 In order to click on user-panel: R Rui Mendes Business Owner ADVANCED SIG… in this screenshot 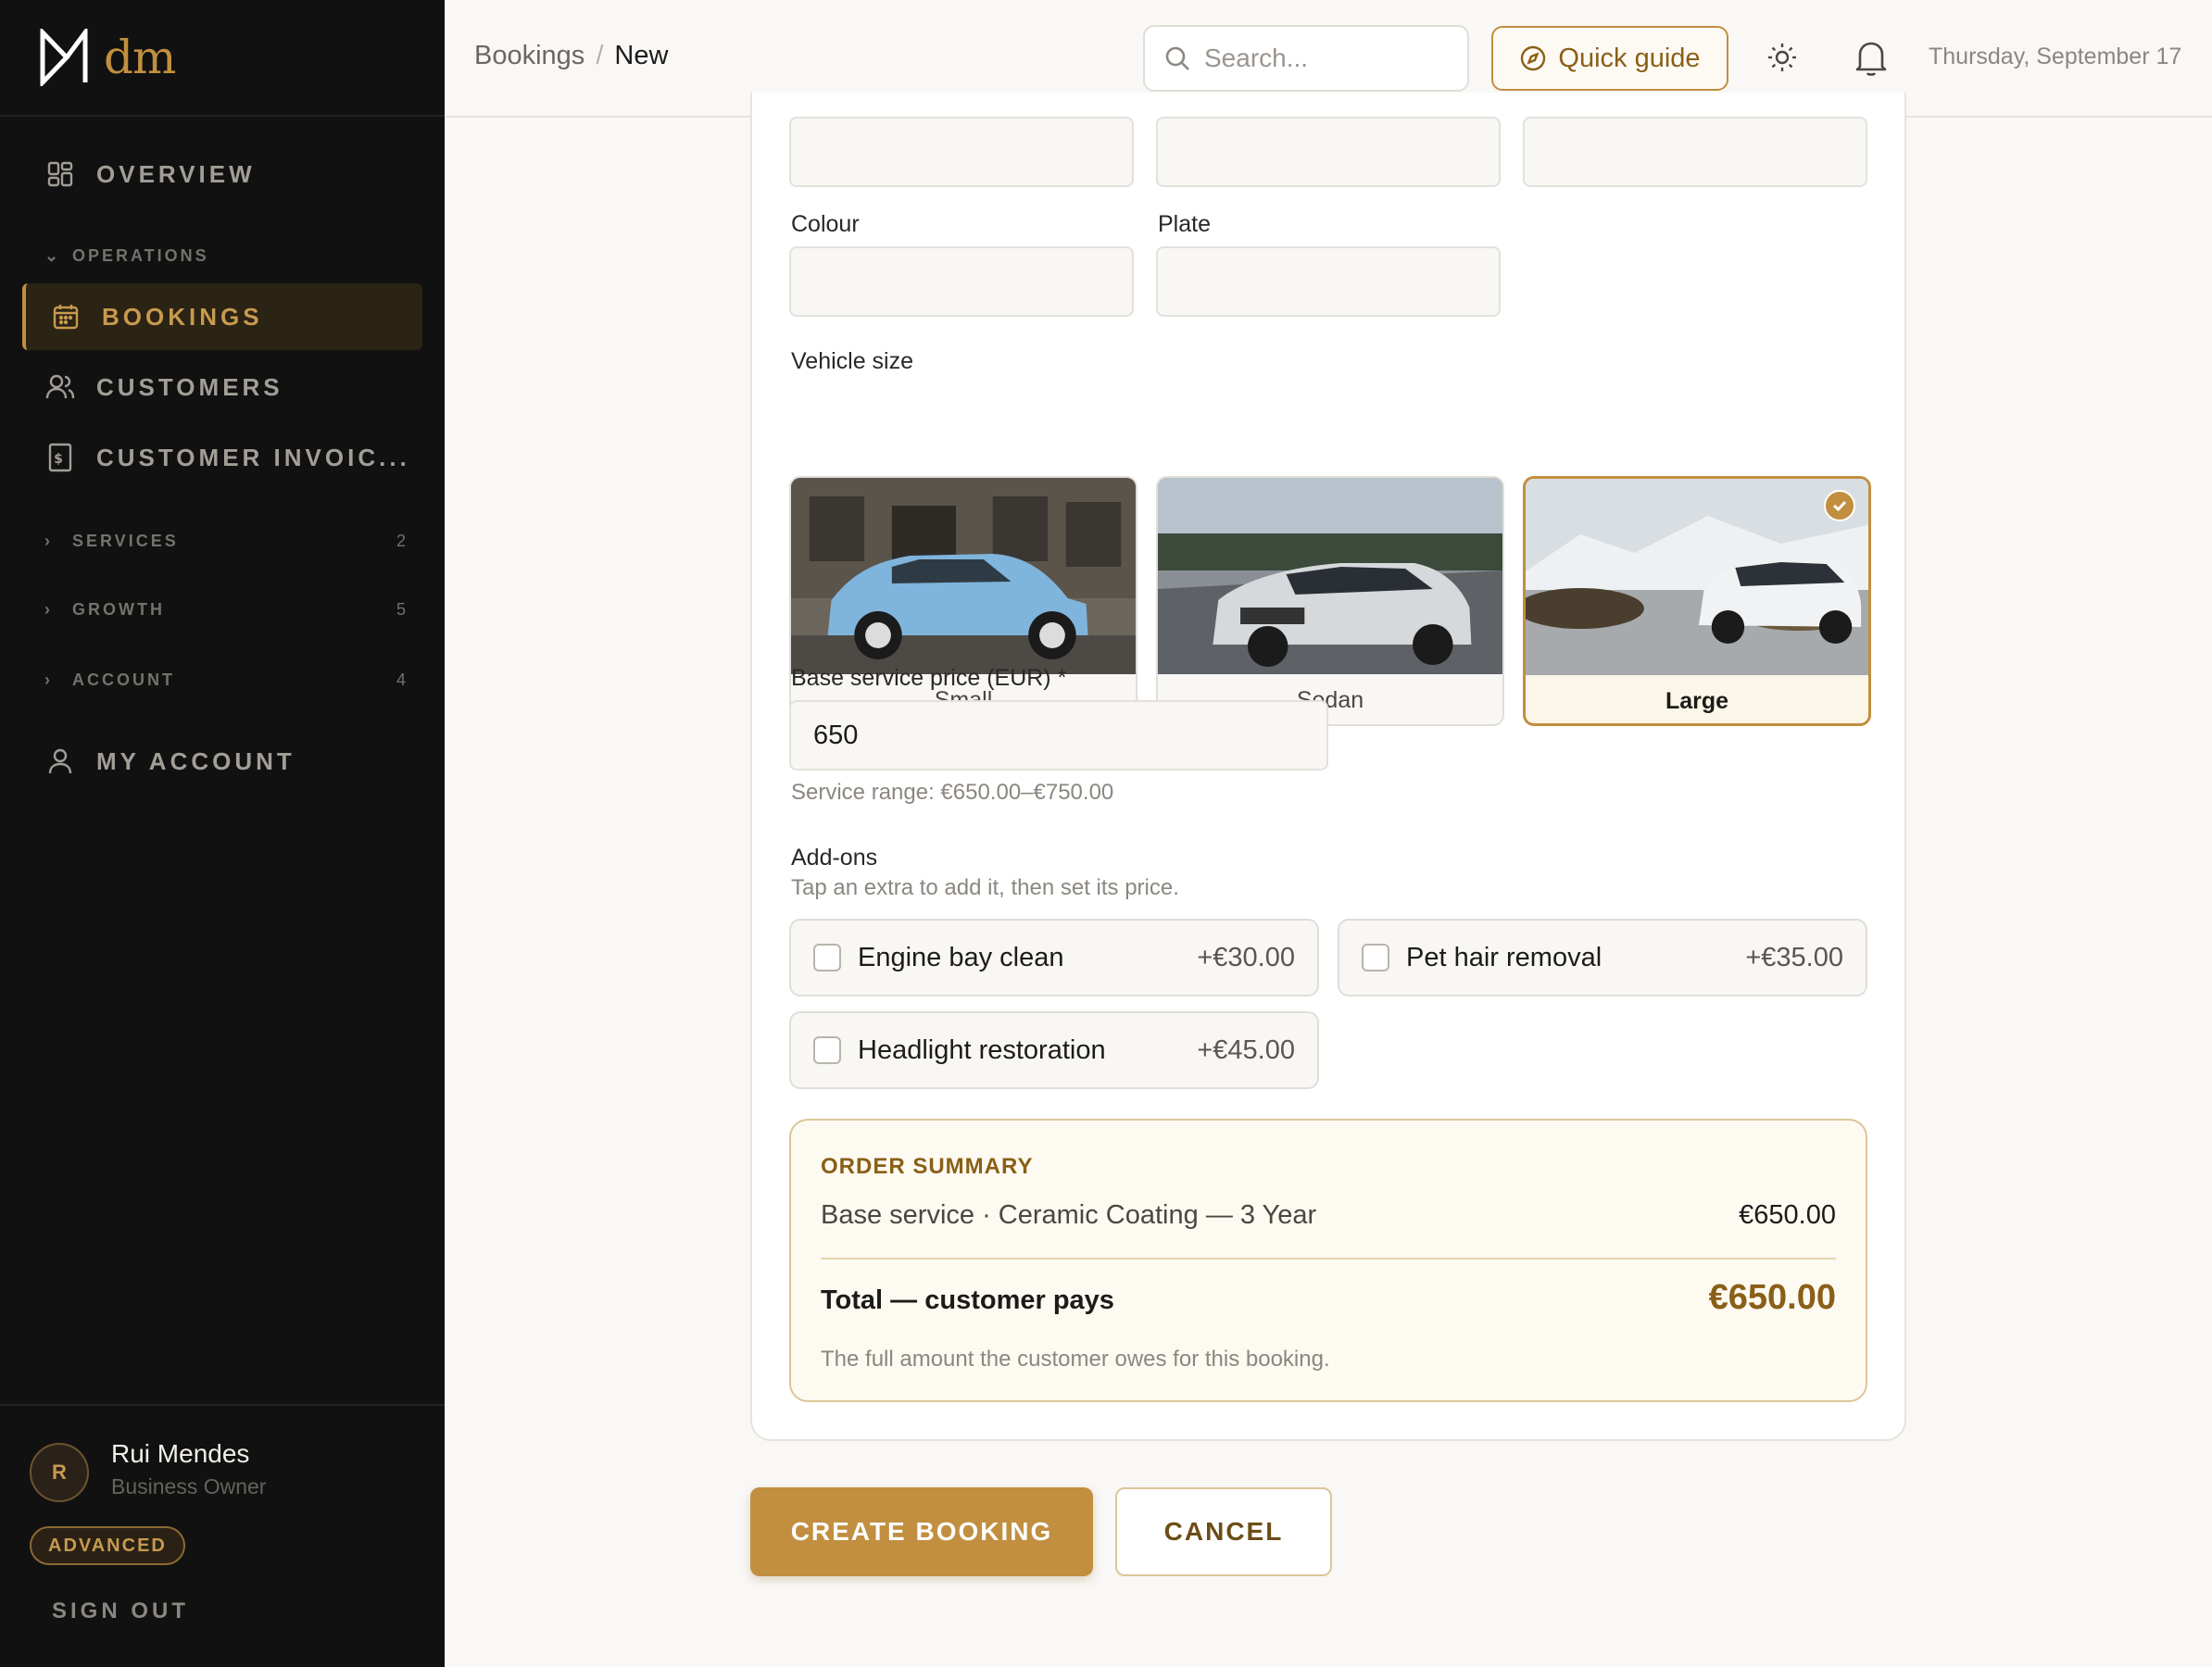, I will do `click(222, 1535)`.